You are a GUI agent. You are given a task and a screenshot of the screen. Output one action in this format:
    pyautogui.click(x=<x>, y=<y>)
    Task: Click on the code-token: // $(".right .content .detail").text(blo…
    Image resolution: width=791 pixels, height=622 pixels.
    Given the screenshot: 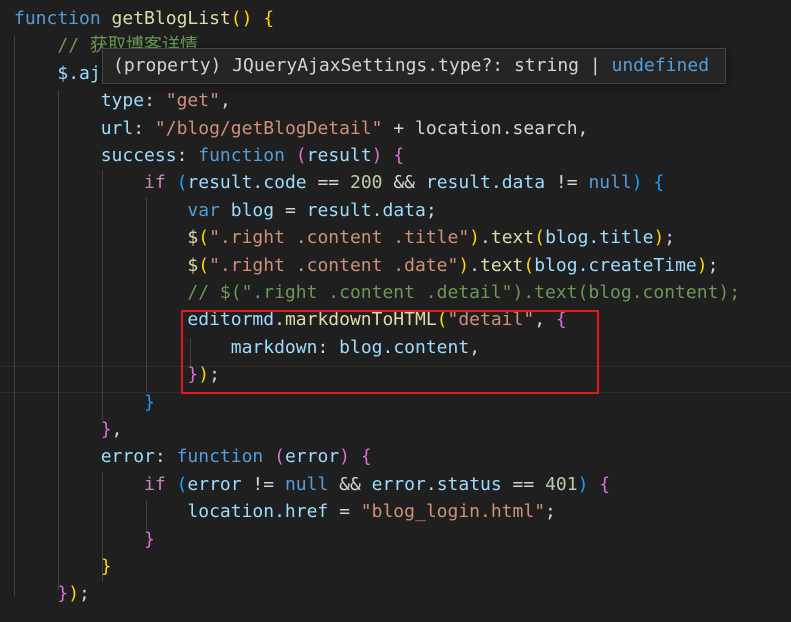 What is the action you would take?
    pyautogui.click(x=464, y=292)
    